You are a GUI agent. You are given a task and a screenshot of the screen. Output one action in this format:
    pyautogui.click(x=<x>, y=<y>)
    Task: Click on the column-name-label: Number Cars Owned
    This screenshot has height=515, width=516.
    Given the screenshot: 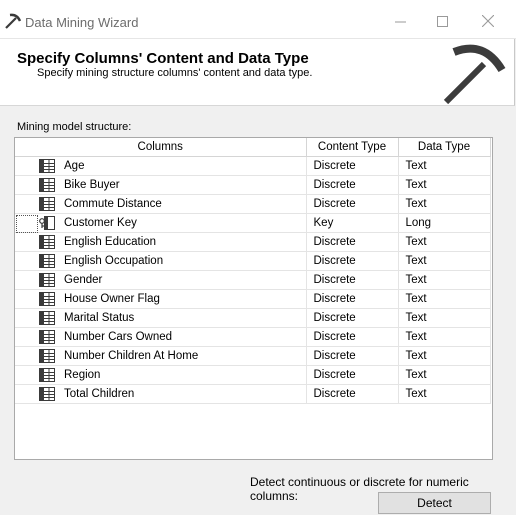 What is the action you would take?
    pyautogui.click(x=118, y=337)
    